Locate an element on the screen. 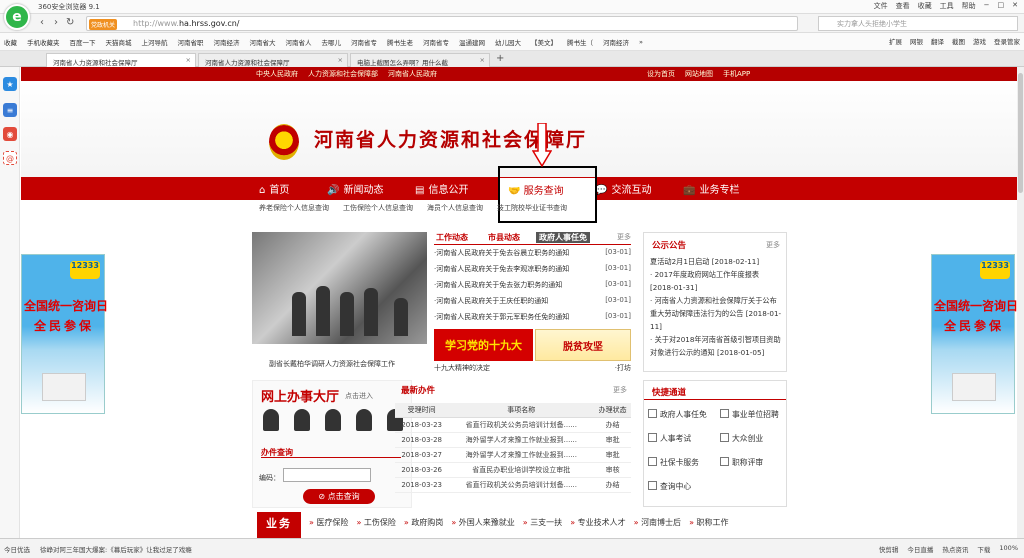  link-henan-gov: 河南省人民政府 is located at coordinates (412, 74).